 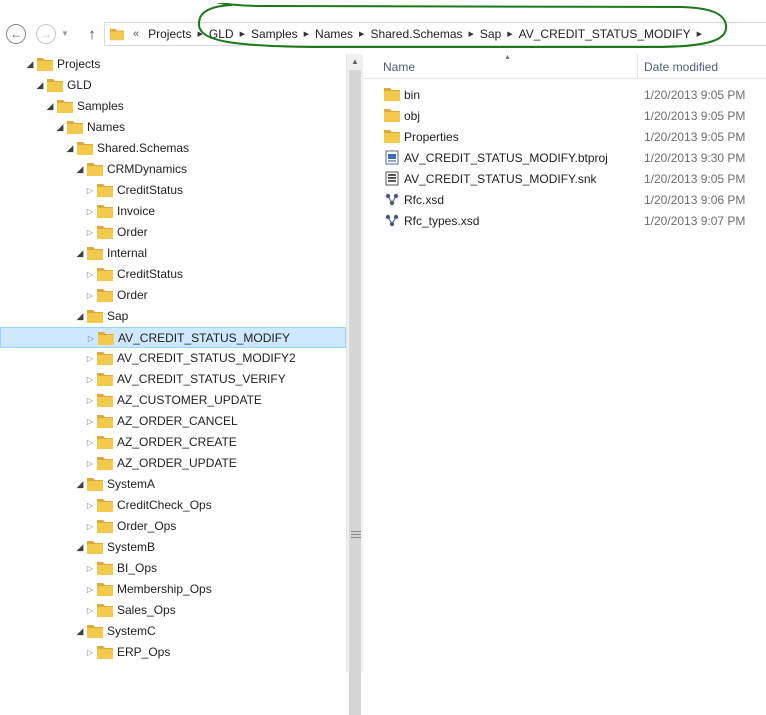 I want to click on scroll-up-arrow-icon: ▲, so click(x=355, y=61).